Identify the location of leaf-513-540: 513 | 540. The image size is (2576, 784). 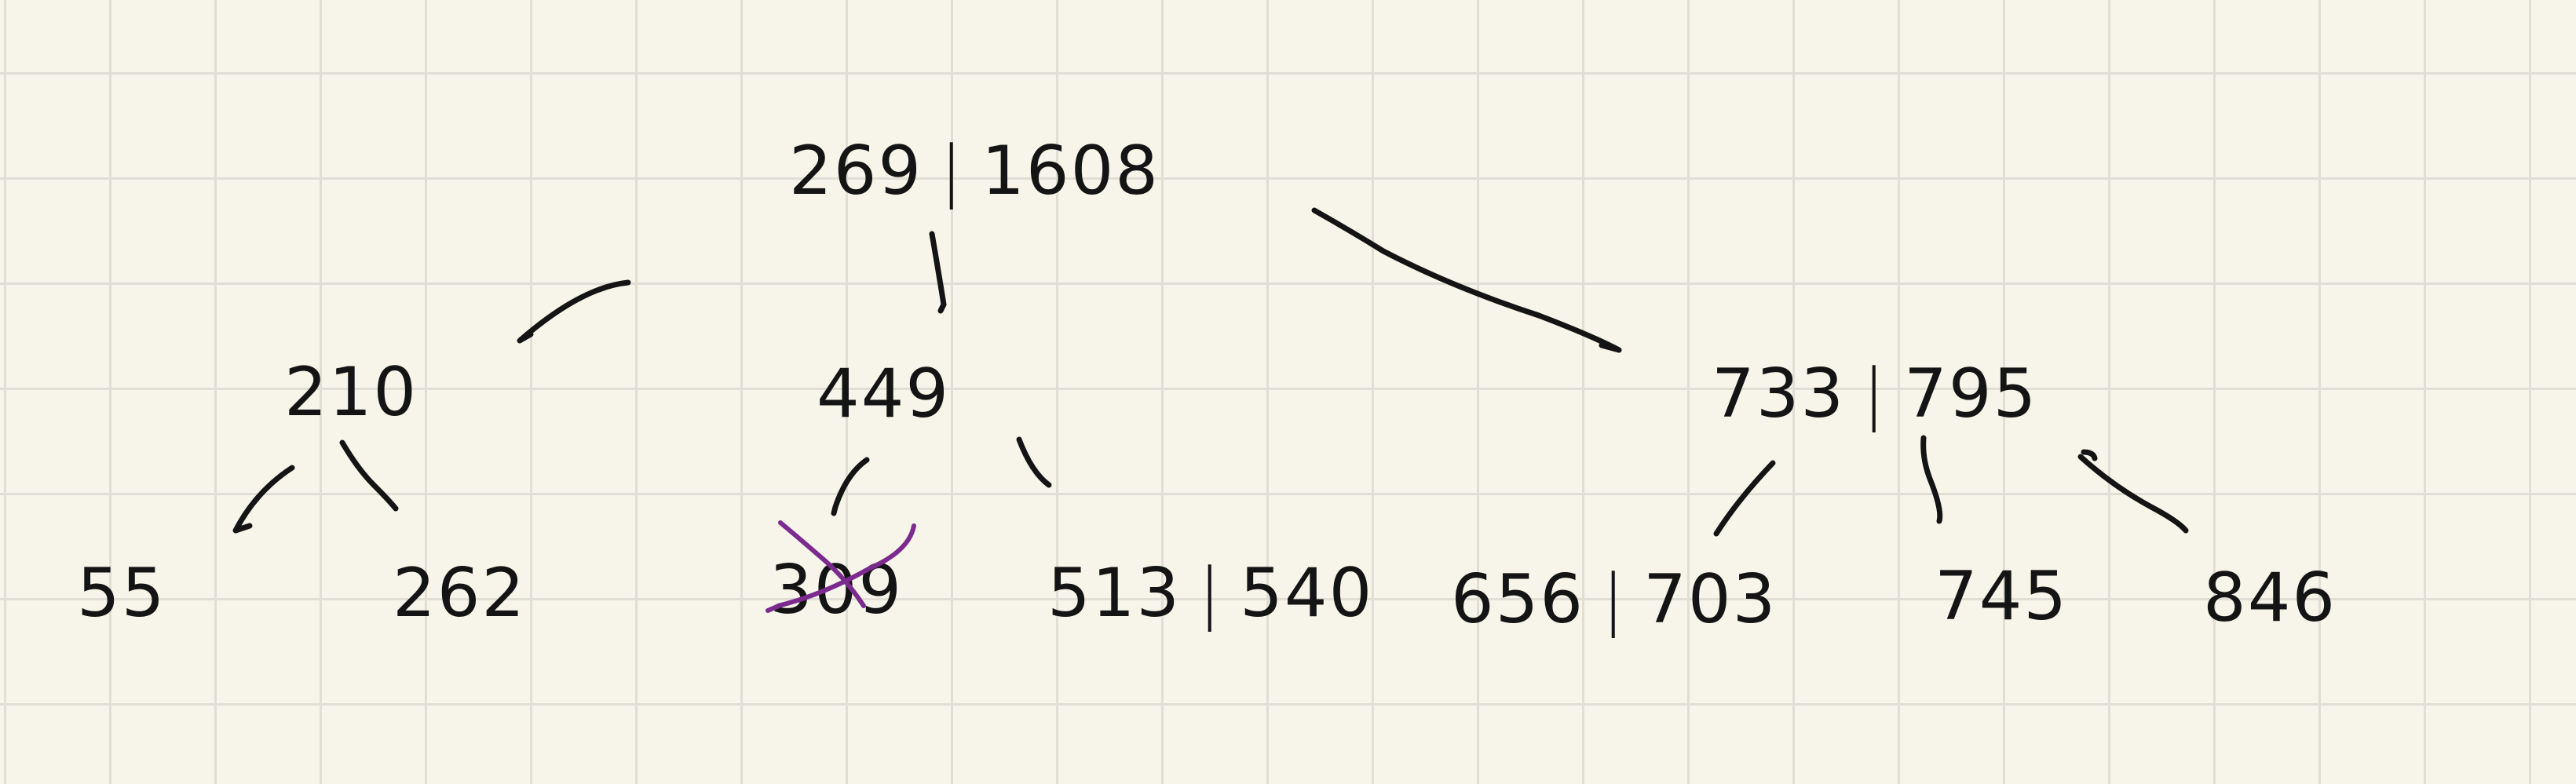
(1210, 593).